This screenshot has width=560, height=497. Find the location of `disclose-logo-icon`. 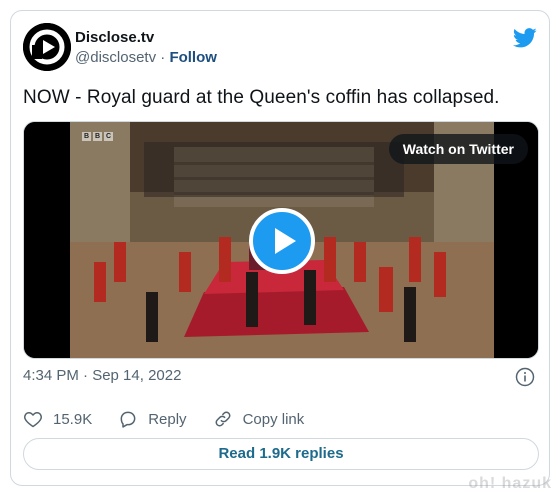

disclose-logo-icon is located at coordinates (47, 47).